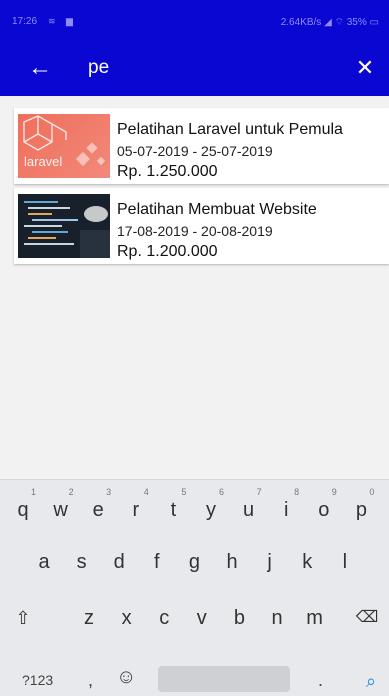  I want to click on key-v: v, so click(202, 618).